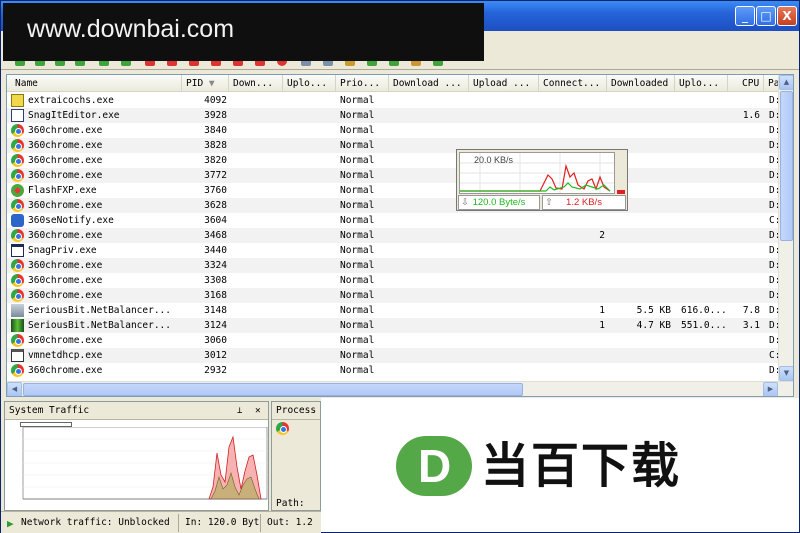  What do you see at coordinates (787, 16) in the screenshot?
I see `close-button: X` at bounding box center [787, 16].